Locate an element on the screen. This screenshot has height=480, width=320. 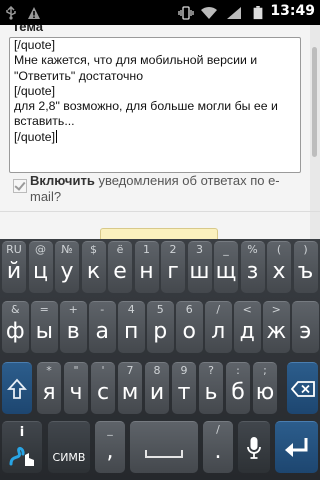
letter-key: = ы is located at coordinates (44, 327).